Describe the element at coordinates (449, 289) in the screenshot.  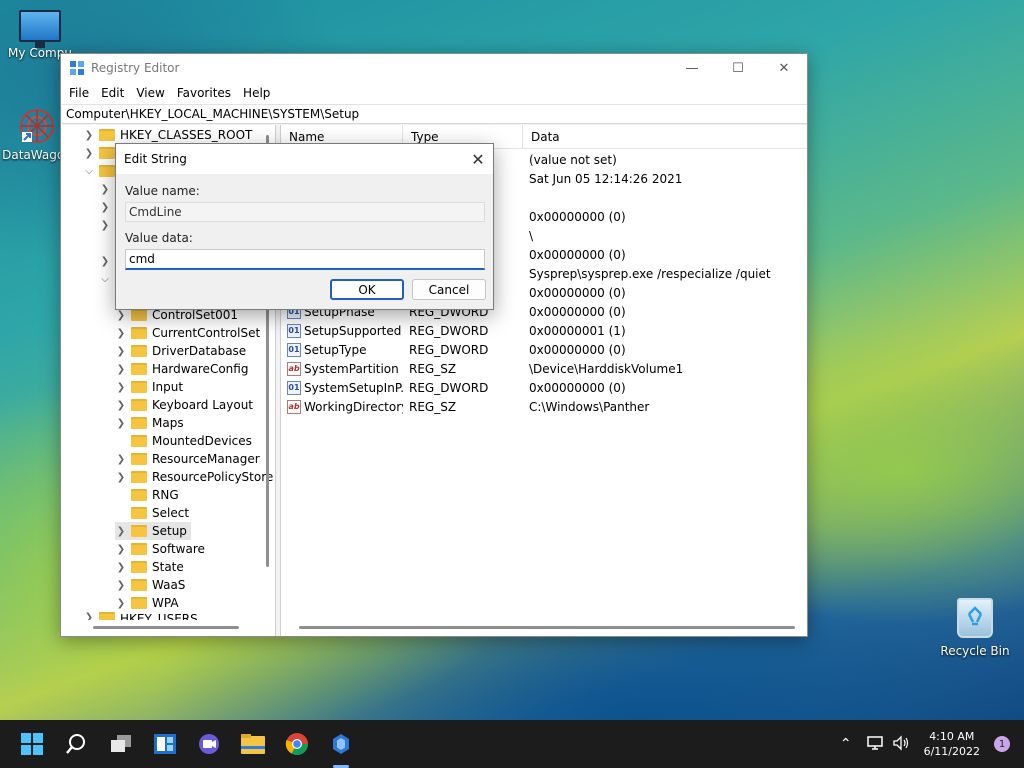
I see `cancel-button: Cancel` at that location.